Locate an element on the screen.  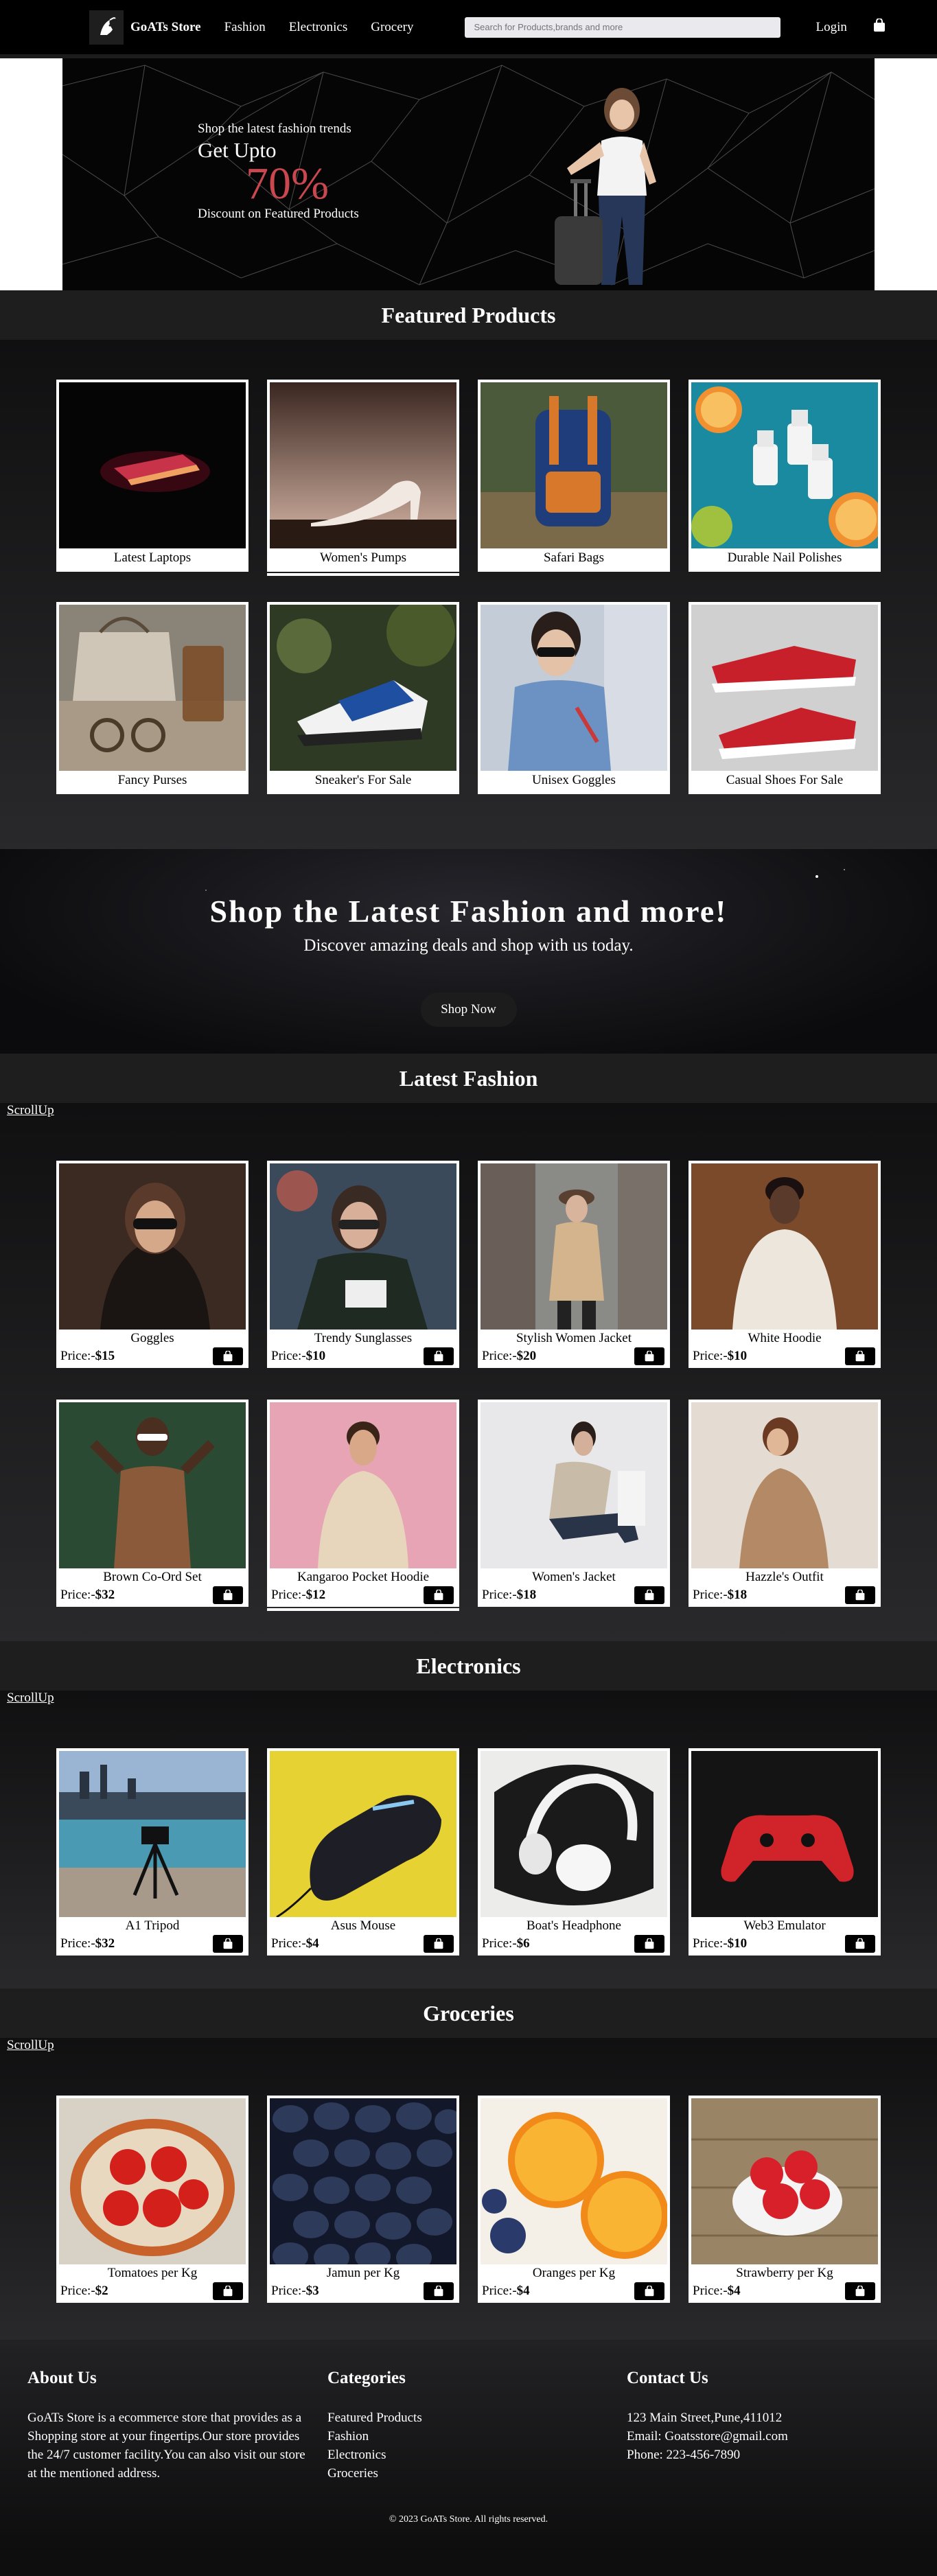
footer-phone: Phone: 223-456-7890 is located at coordinates (684, 2455).